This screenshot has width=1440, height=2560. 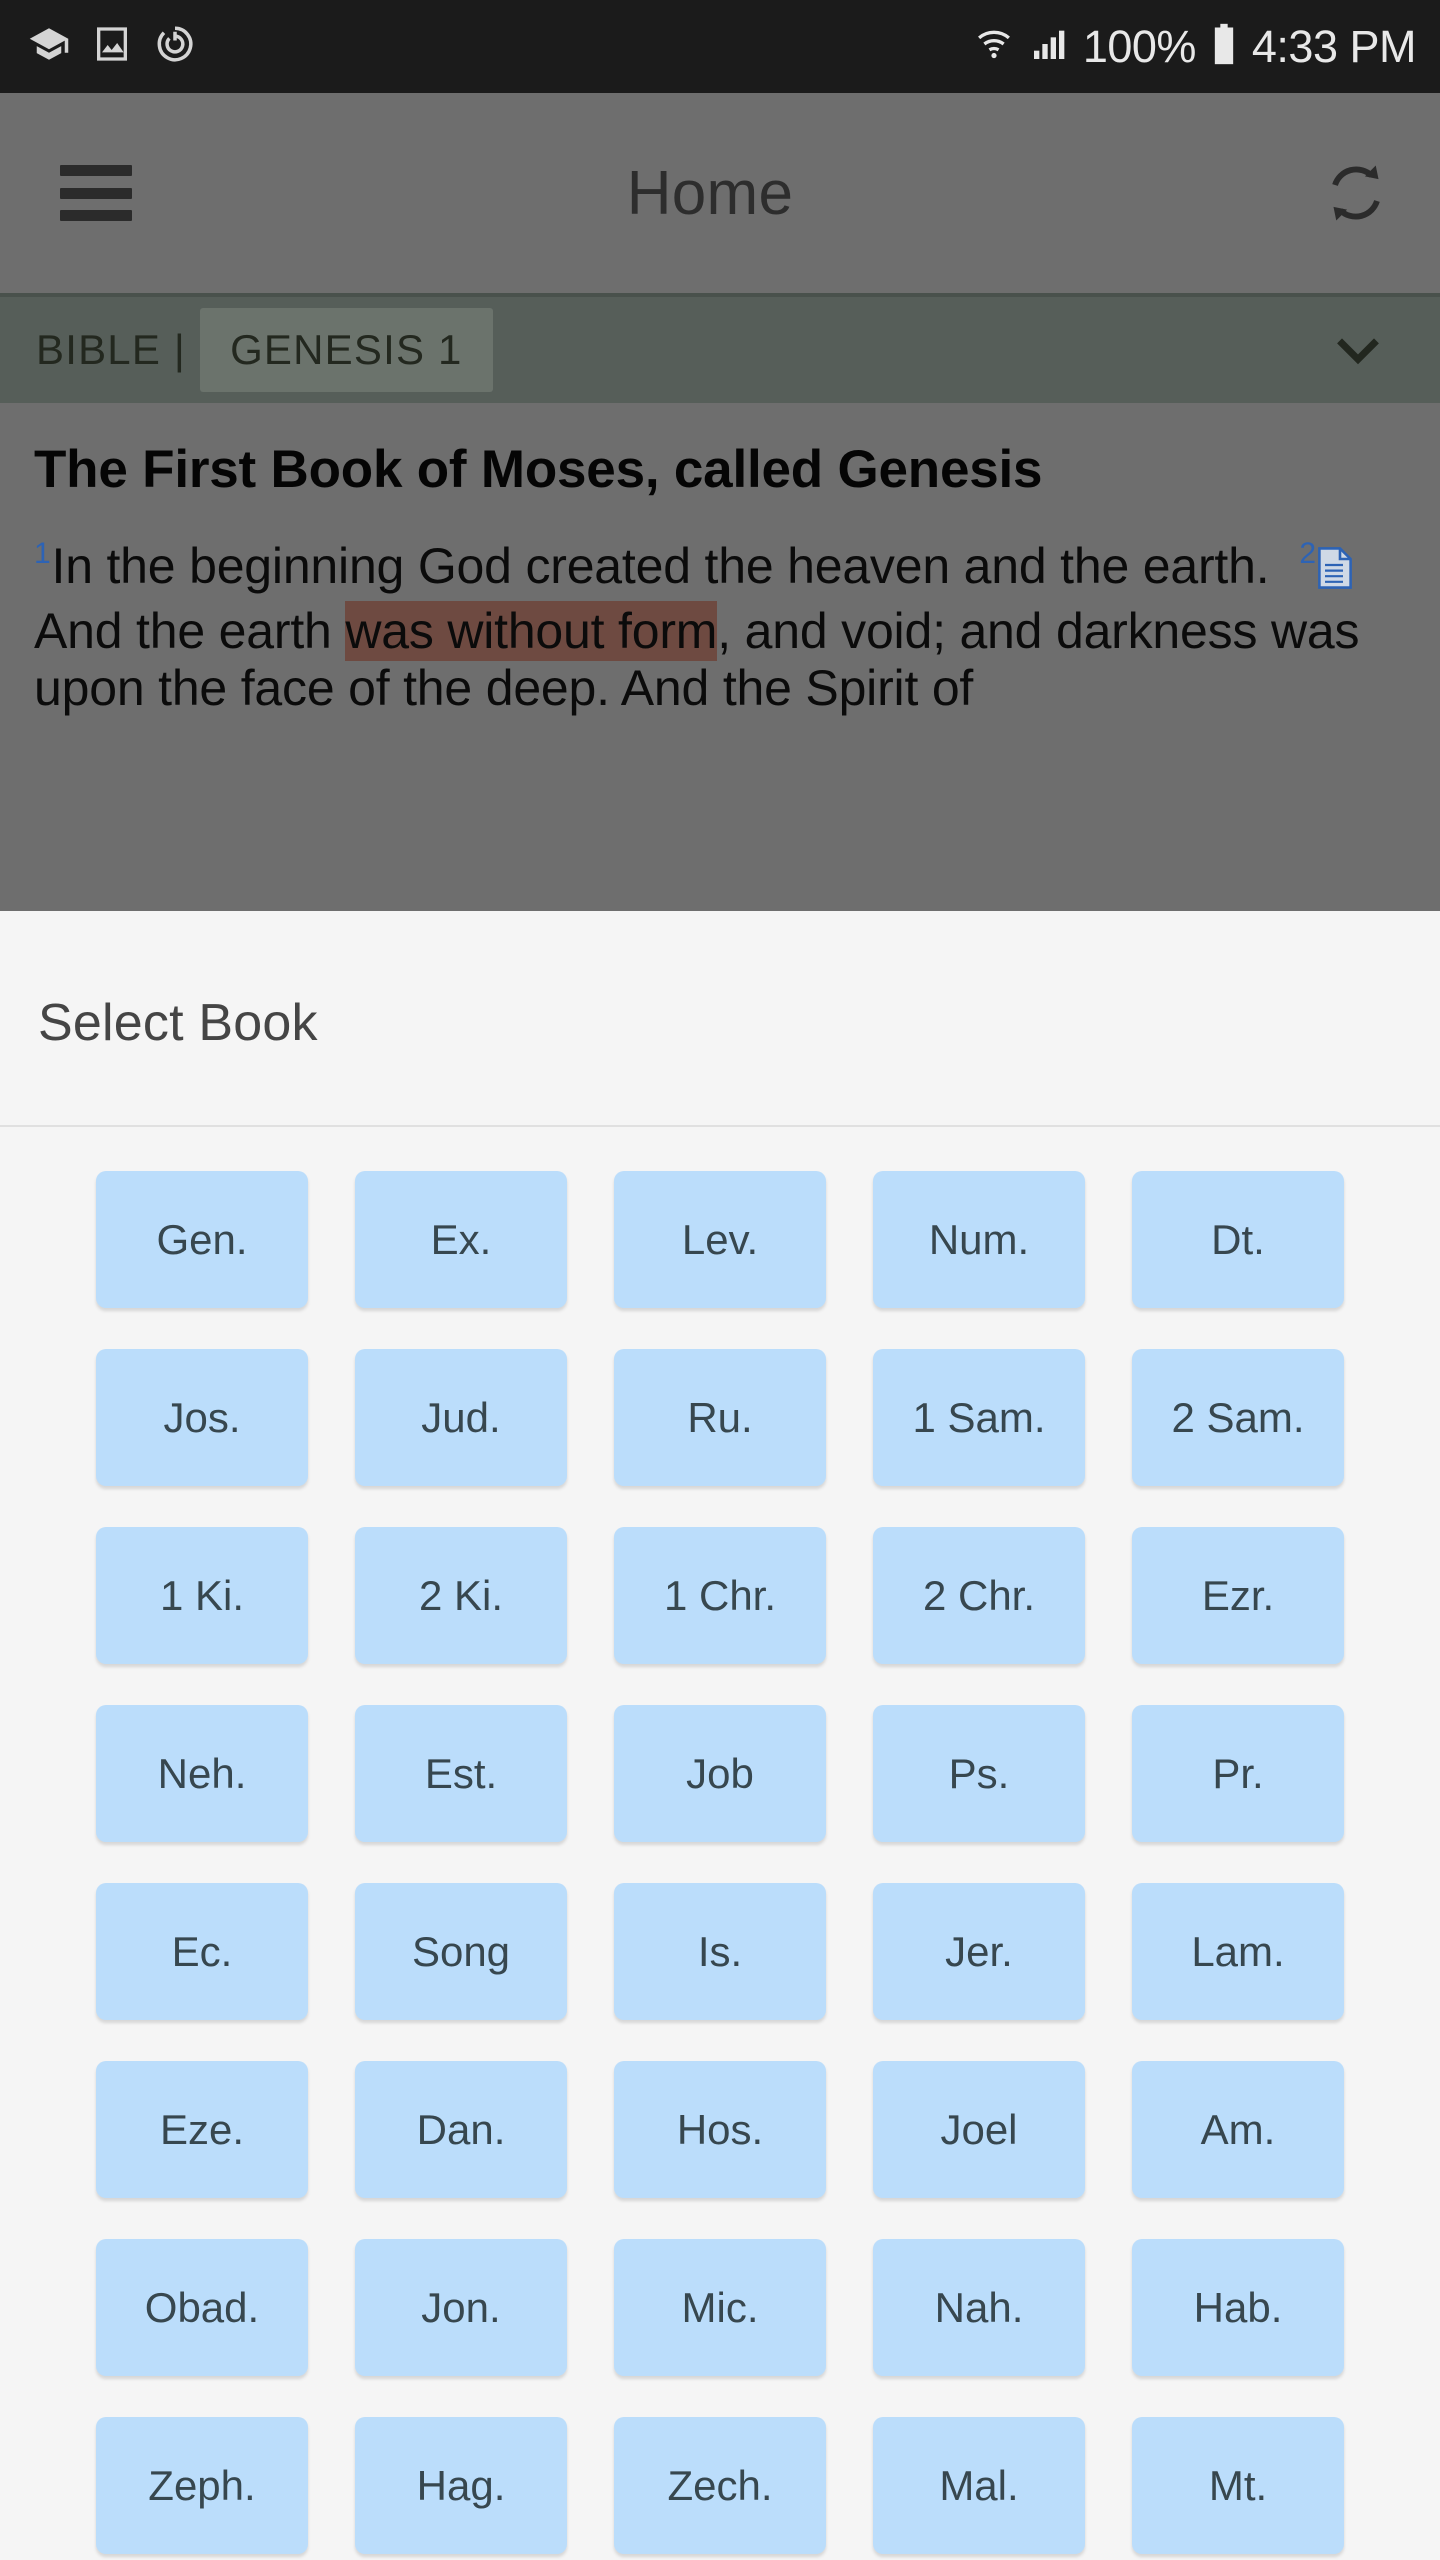 What do you see at coordinates (979, 2307) in the screenshot?
I see `book-button-nah: Nah.` at bounding box center [979, 2307].